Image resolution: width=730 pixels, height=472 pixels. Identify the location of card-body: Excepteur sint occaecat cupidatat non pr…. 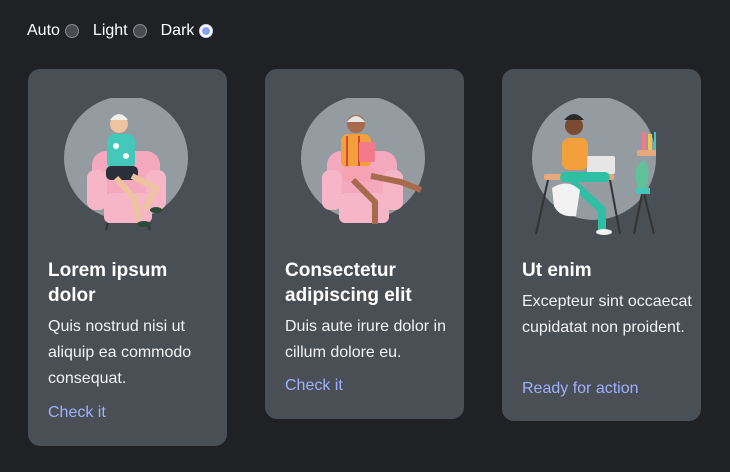
(607, 314).